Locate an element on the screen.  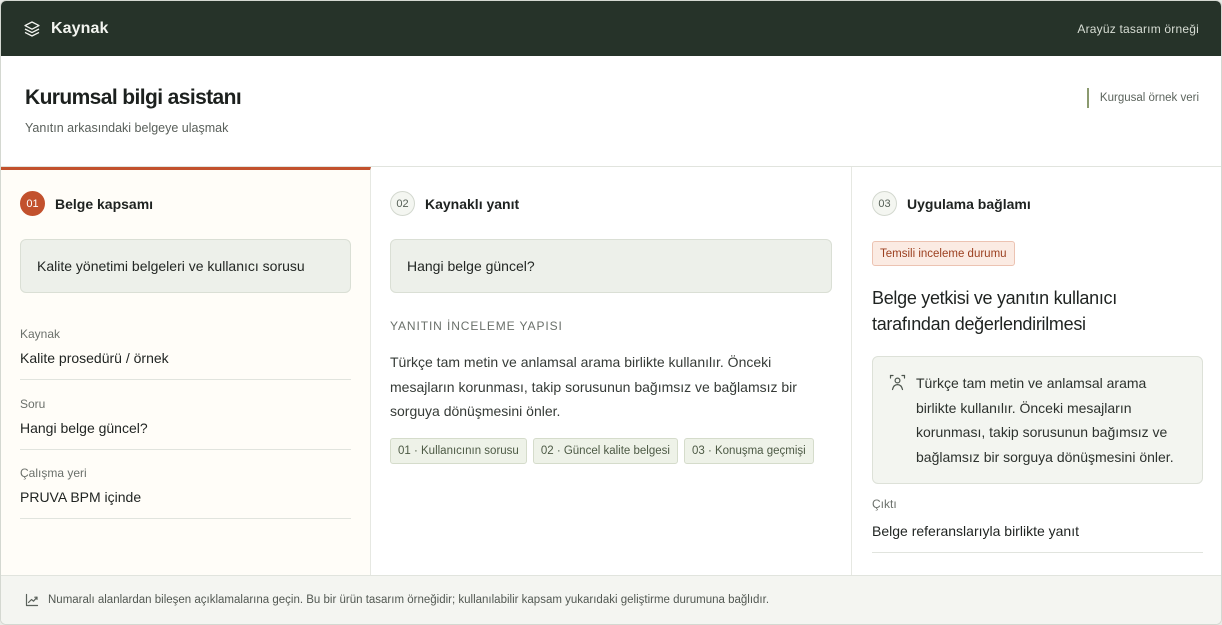
top-bar: Kaynak Arayüz tasarım örneği is located at coordinates (611, 28).